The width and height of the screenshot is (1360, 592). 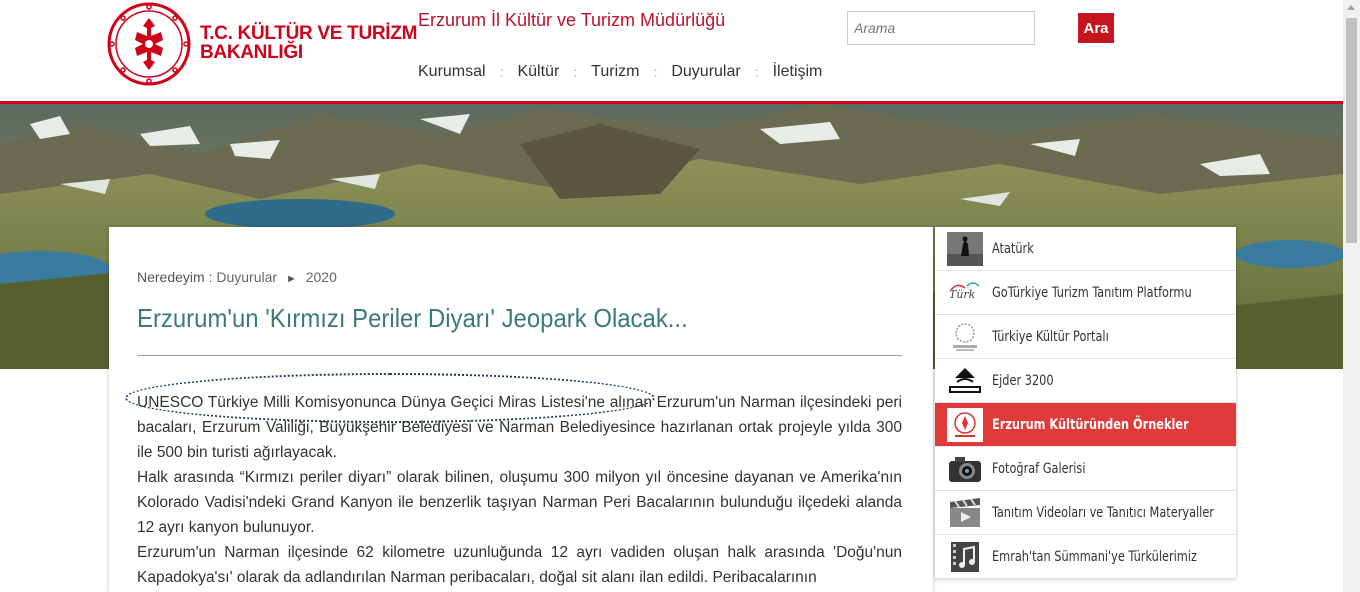 I want to click on breadcrumb-duyurular: Duyurular, so click(x=246, y=277).